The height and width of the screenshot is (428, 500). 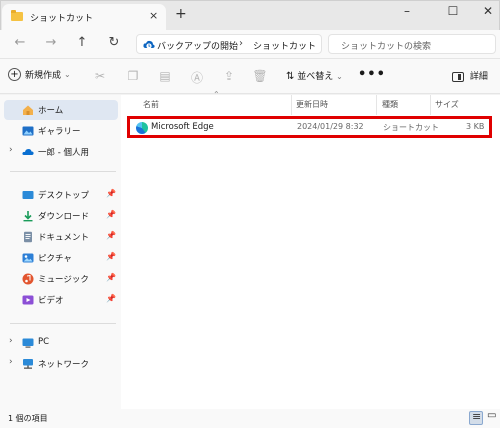 What do you see at coordinates (28, 216) in the screenshot?
I see `download-icon` at bounding box center [28, 216].